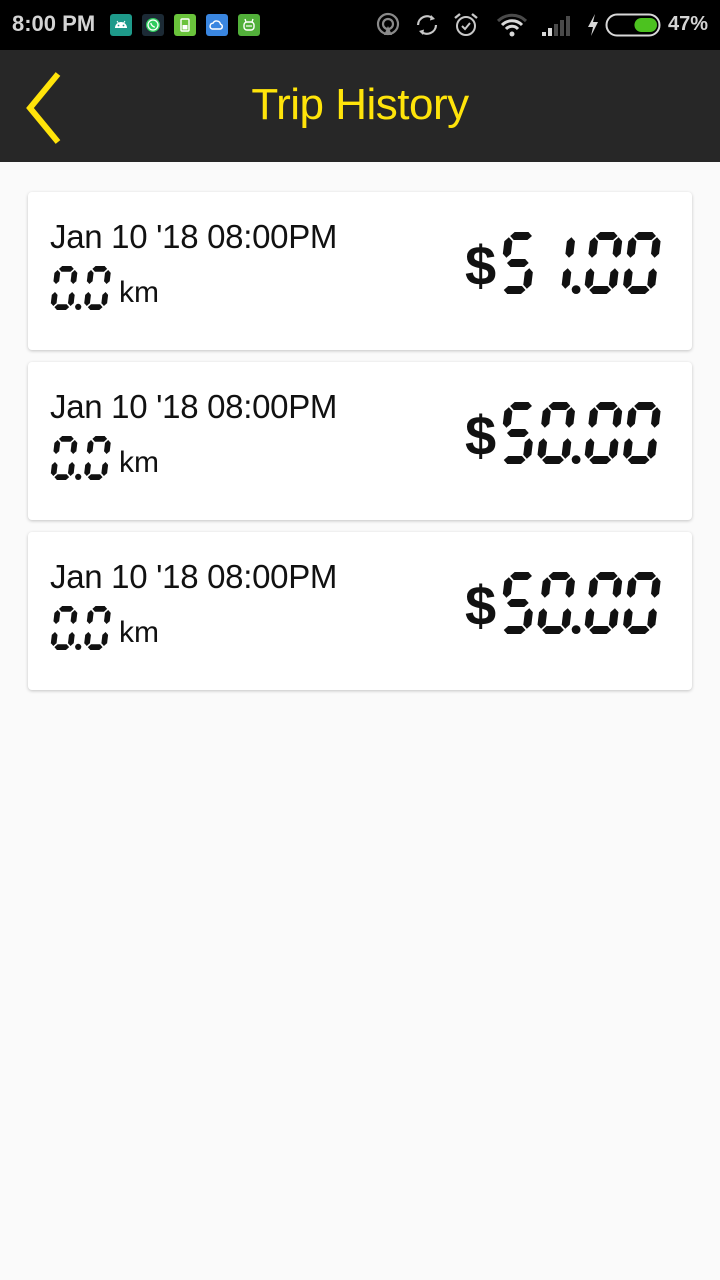  Describe the element at coordinates (185, 25) in the screenshot. I see `sim-card-icon` at that location.